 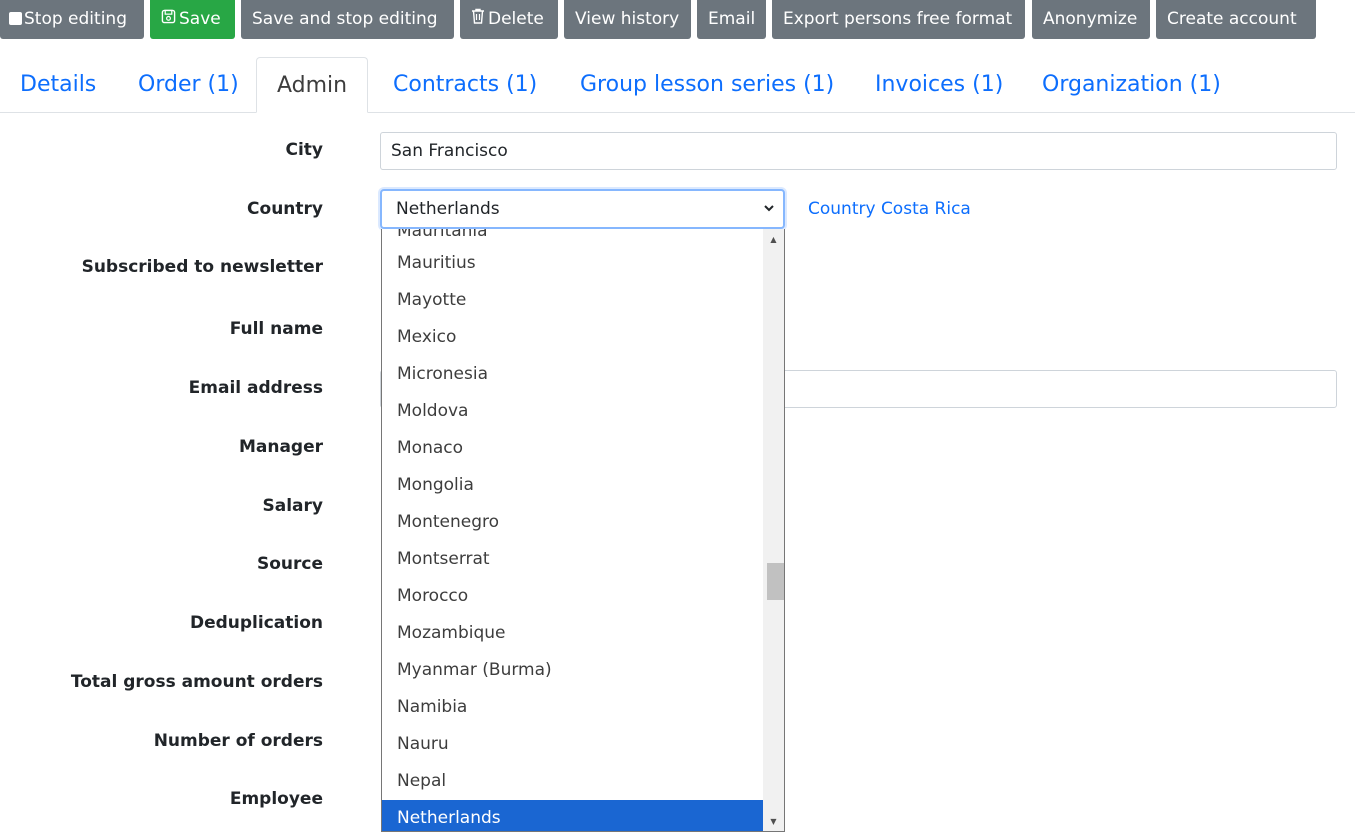 What do you see at coordinates (573, 596) in the screenshot?
I see `option-morocco: Morocco` at bounding box center [573, 596].